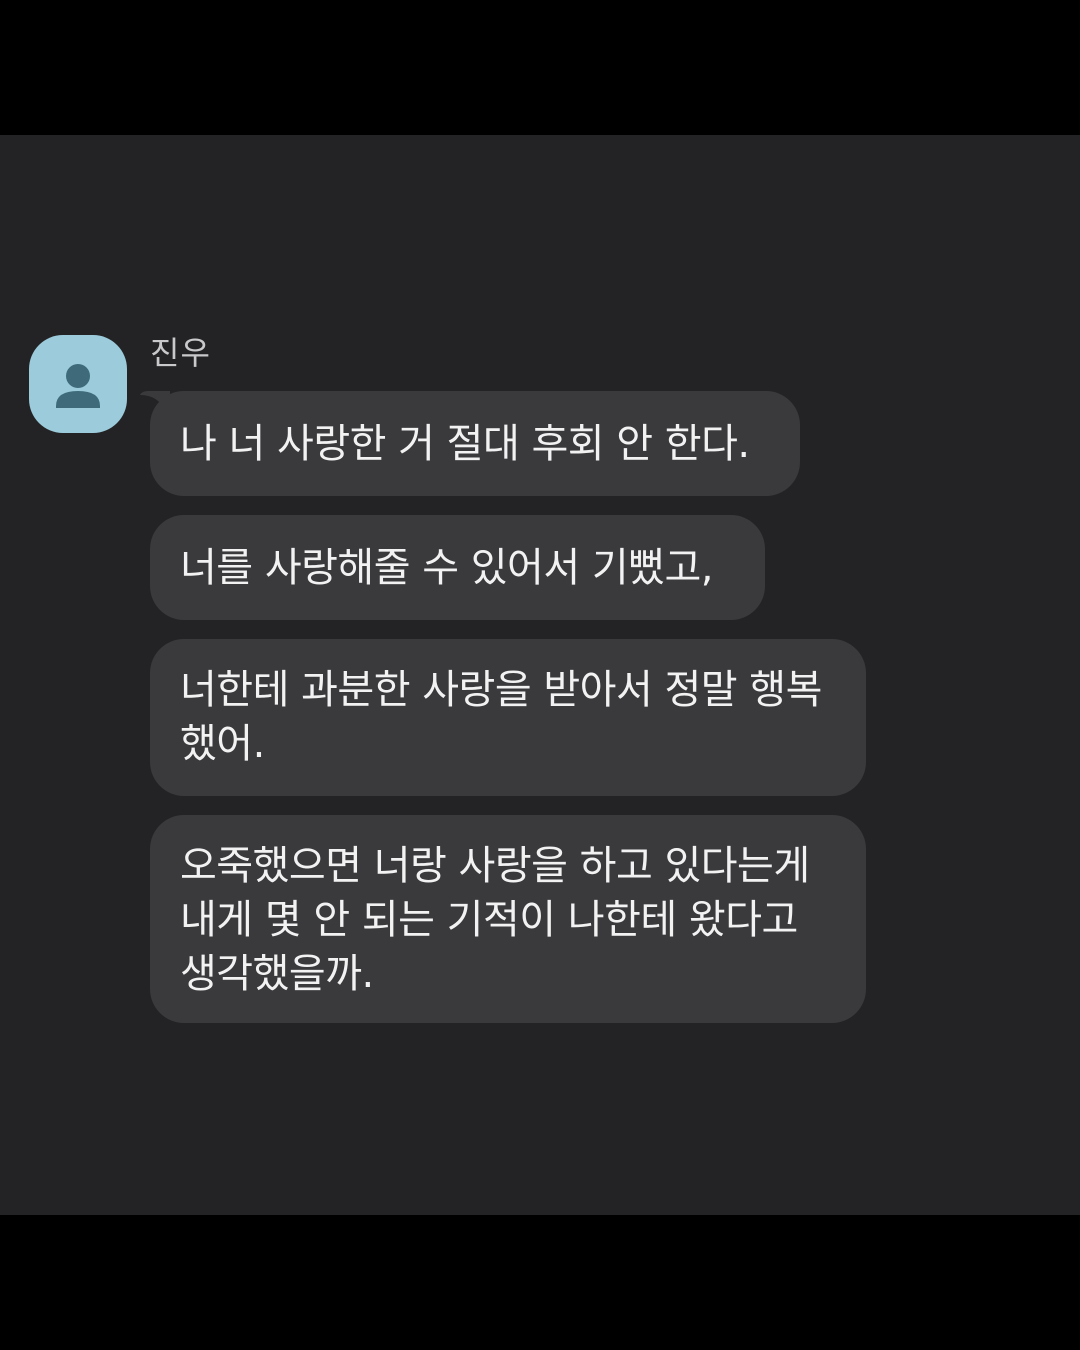 The image size is (1080, 1350). I want to click on person-icon, so click(78, 386).